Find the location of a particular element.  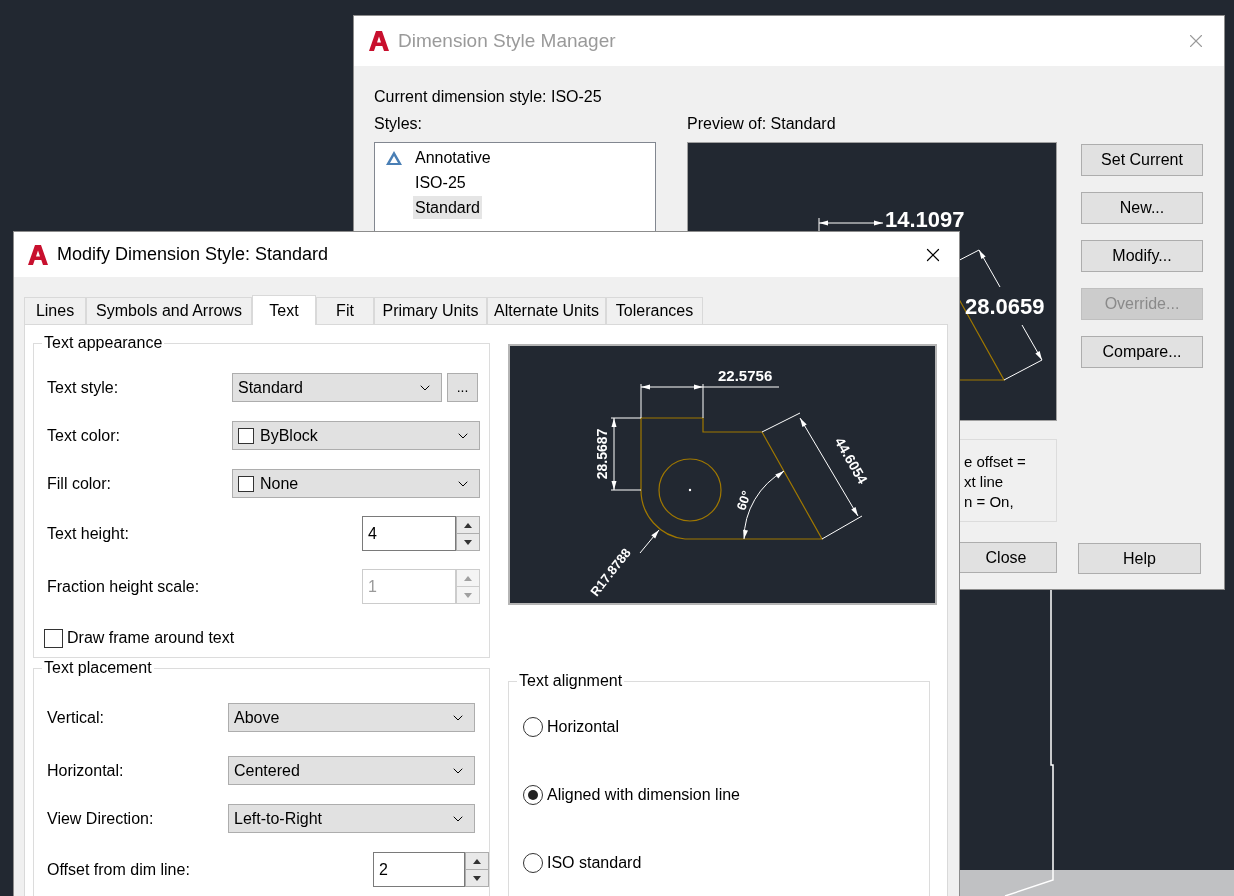

number-field: 2 is located at coordinates (419, 869).